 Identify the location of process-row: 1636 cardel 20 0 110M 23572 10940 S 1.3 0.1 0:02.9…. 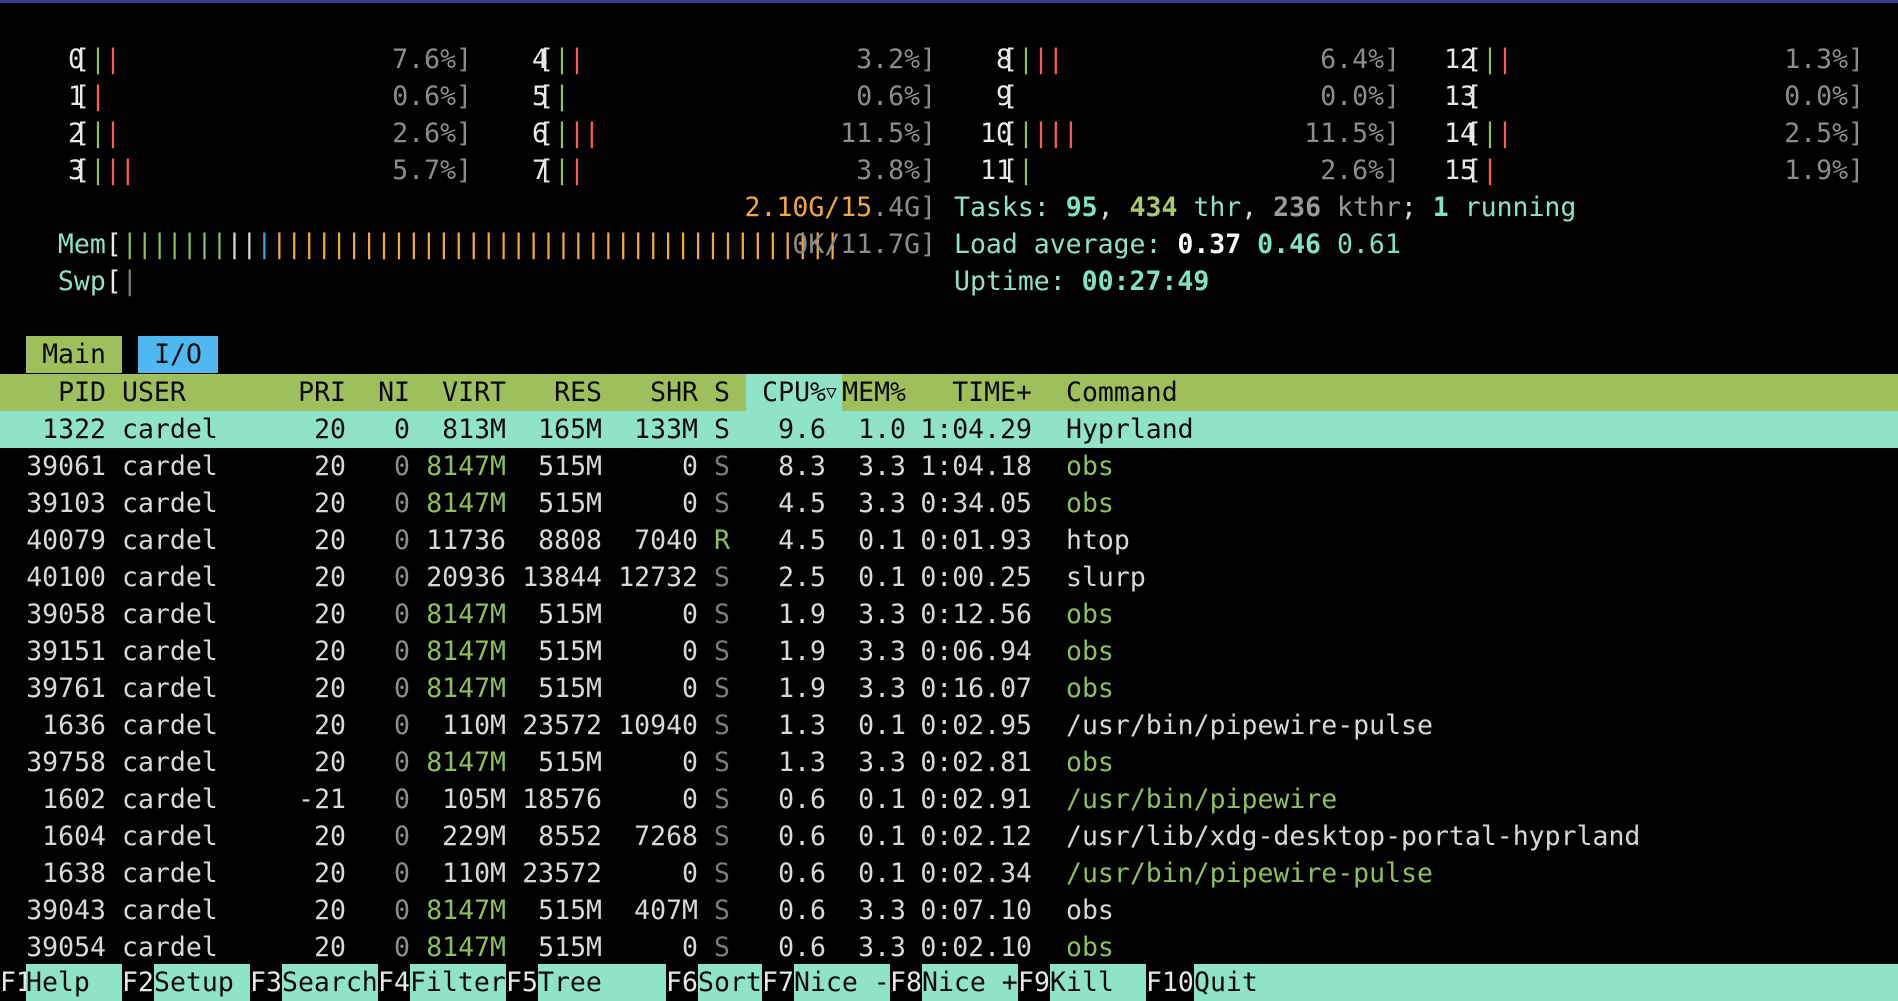
(949, 725).